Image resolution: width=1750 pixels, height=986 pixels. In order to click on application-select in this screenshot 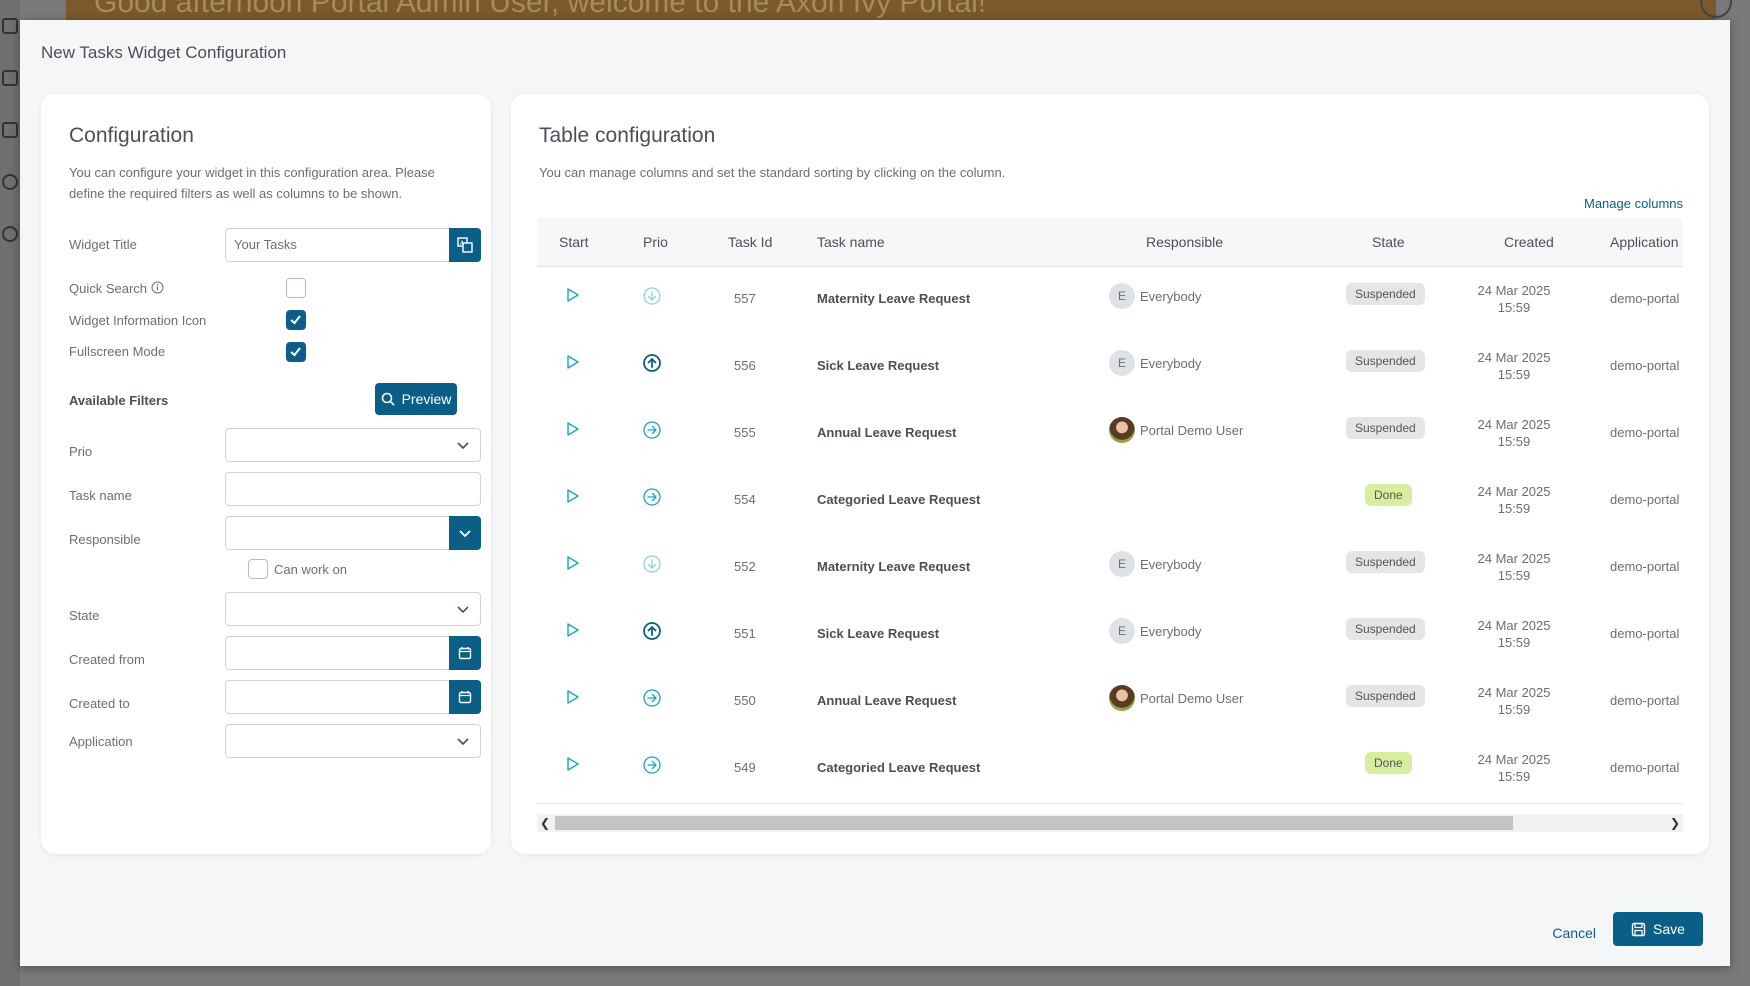, I will do `click(353, 741)`.